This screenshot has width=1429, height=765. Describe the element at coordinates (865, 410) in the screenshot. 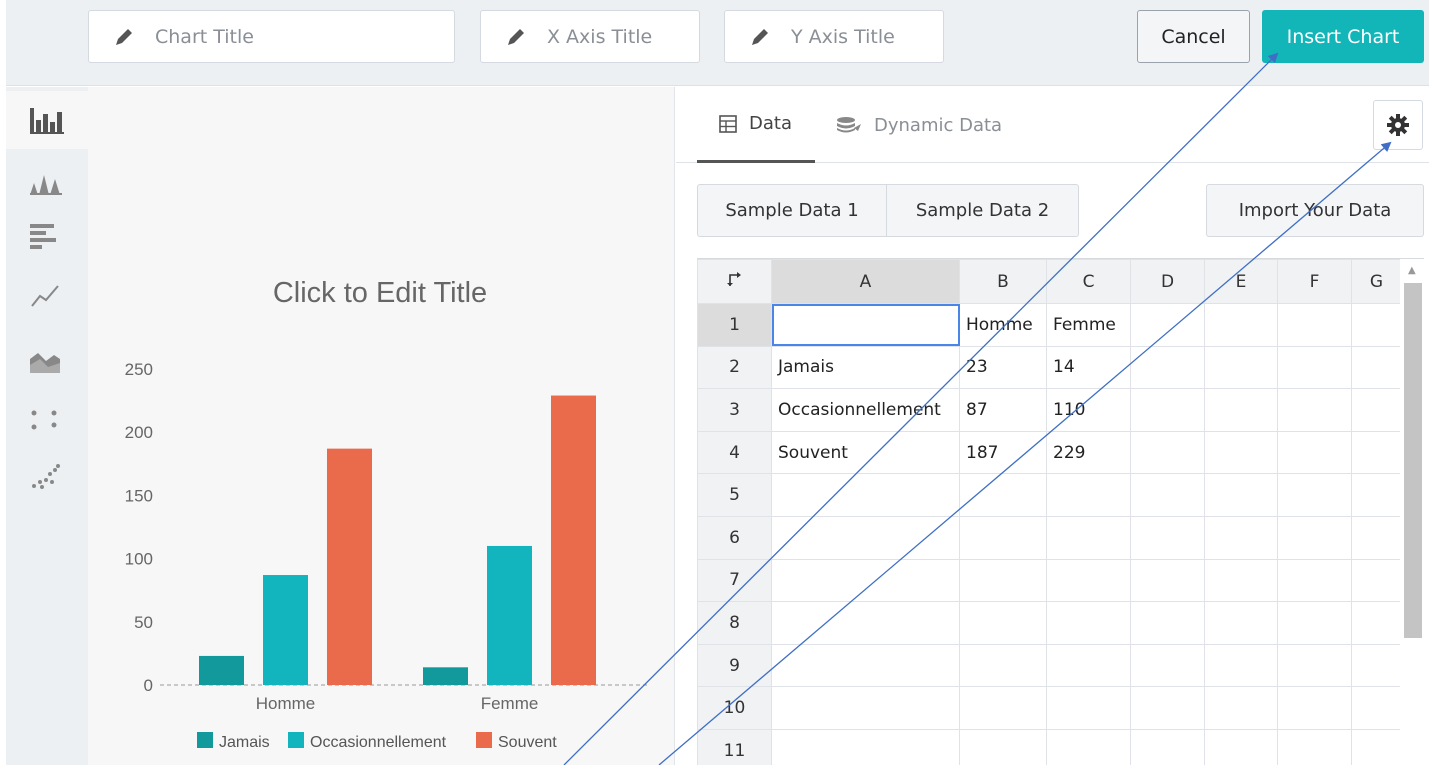

I see `table-cell: Occasionnellement` at that location.